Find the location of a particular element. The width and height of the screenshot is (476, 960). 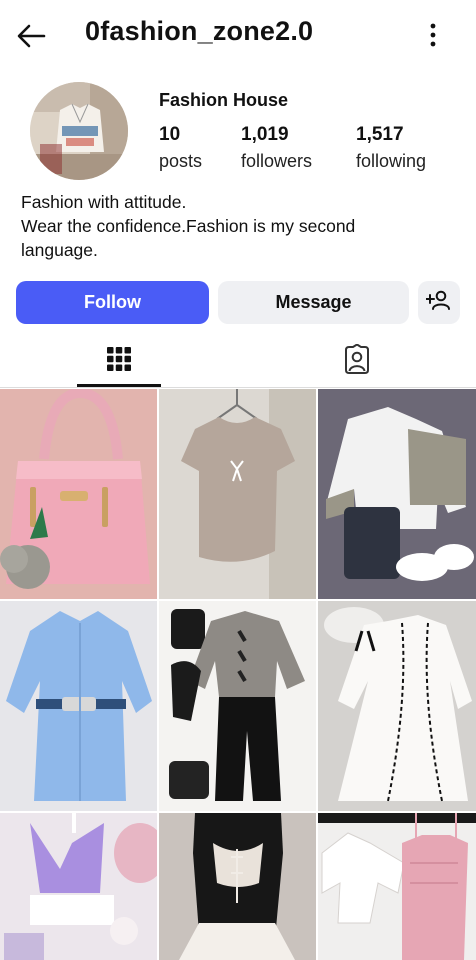

bio-line: language. is located at coordinates (59, 250).